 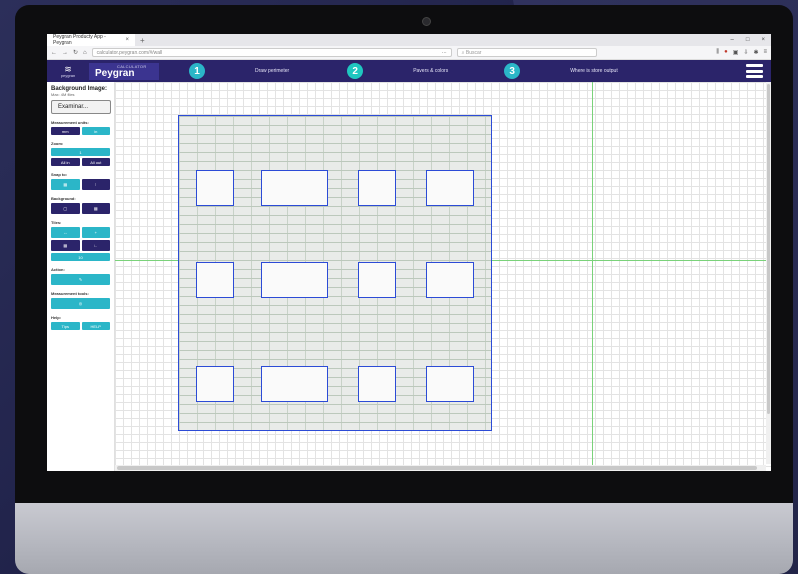 What do you see at coordinates (95, 326) in the screenshot?
I see `help-button: HELP` at bounding box center [95, 326].